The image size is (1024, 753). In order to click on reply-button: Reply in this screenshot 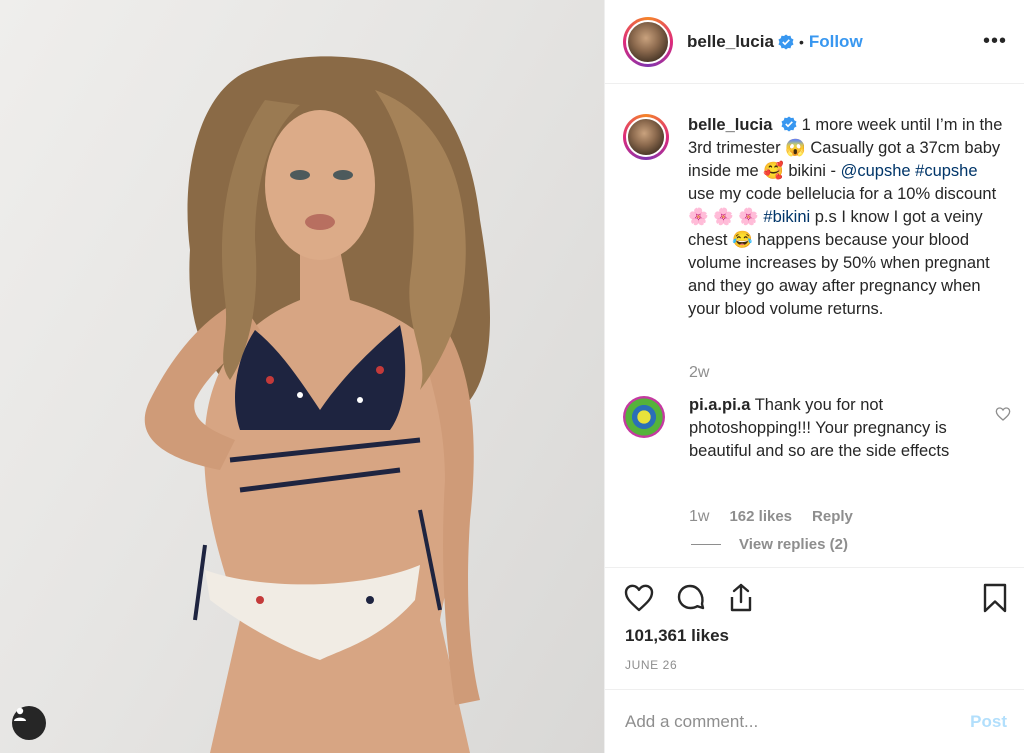, I will do `click(832, 516)`.